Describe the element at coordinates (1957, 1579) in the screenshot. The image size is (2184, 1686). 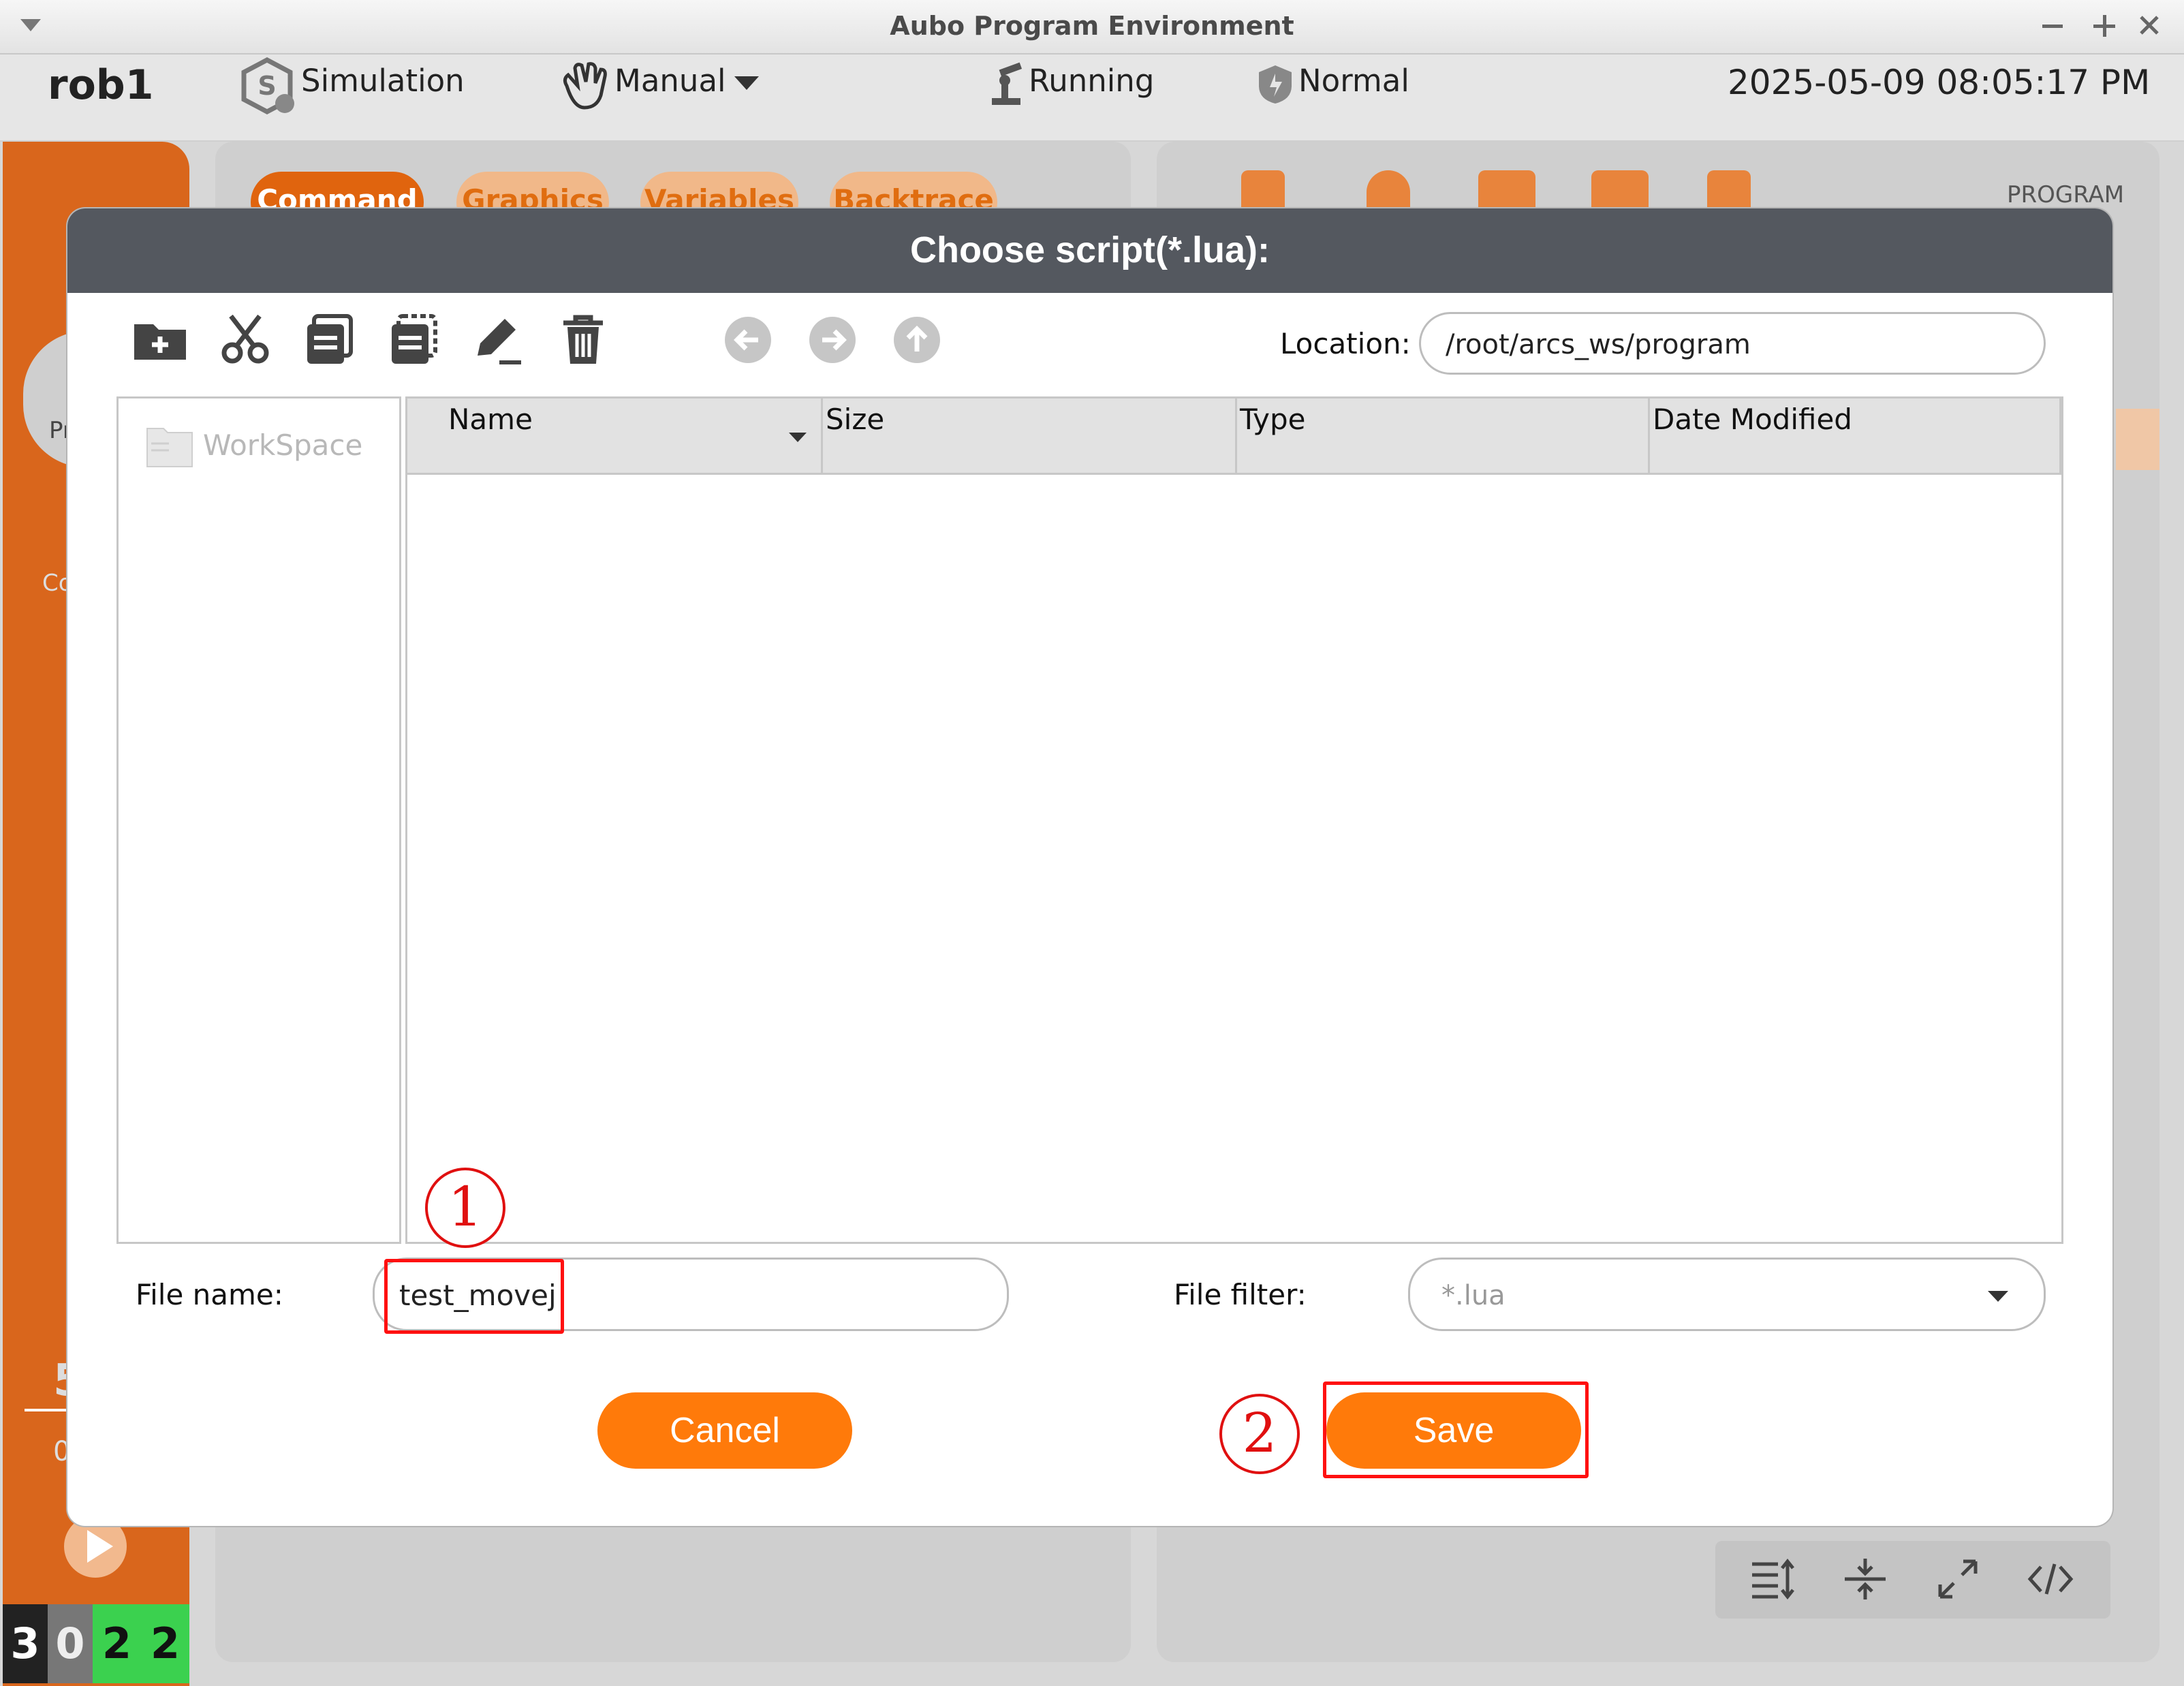
I see `expand-icon` at that location.